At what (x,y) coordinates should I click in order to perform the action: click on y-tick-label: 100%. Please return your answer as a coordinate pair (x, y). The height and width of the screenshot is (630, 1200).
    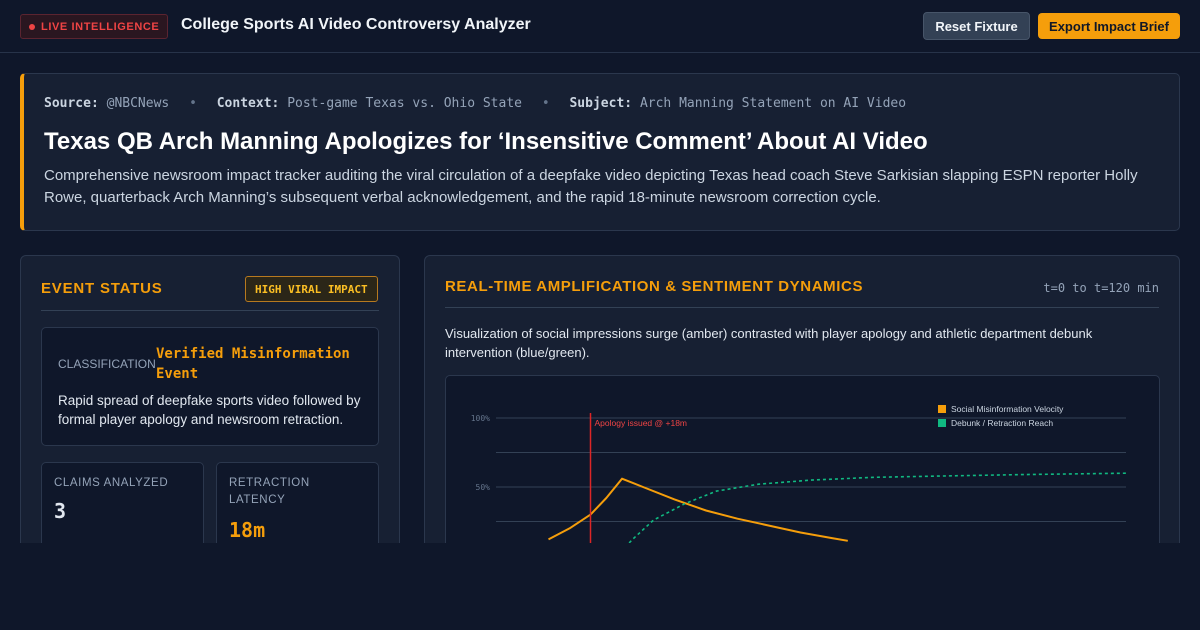
    Looking at the image, I should click on (480, 418).